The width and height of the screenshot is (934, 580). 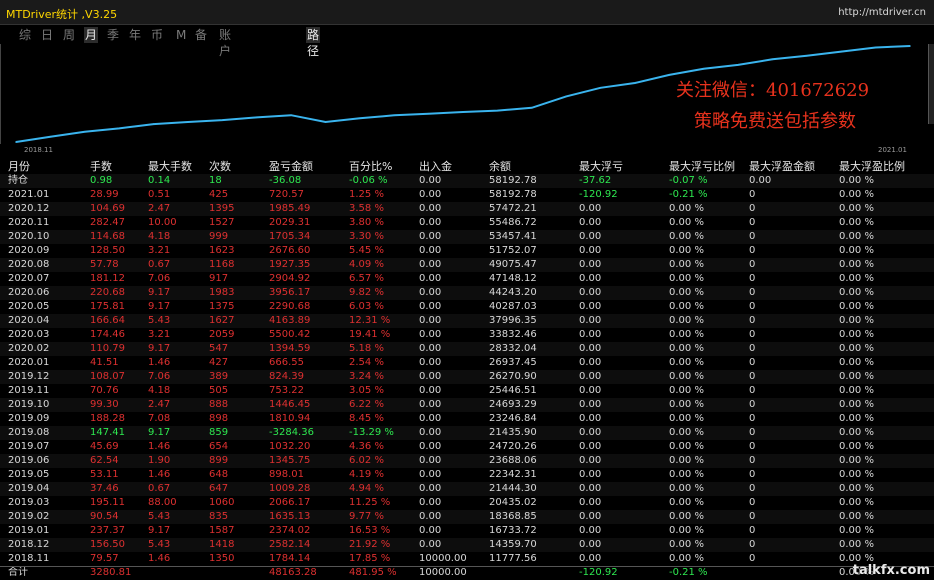 I want to click on table-cell: 195.11, so click(x=107, y=502).